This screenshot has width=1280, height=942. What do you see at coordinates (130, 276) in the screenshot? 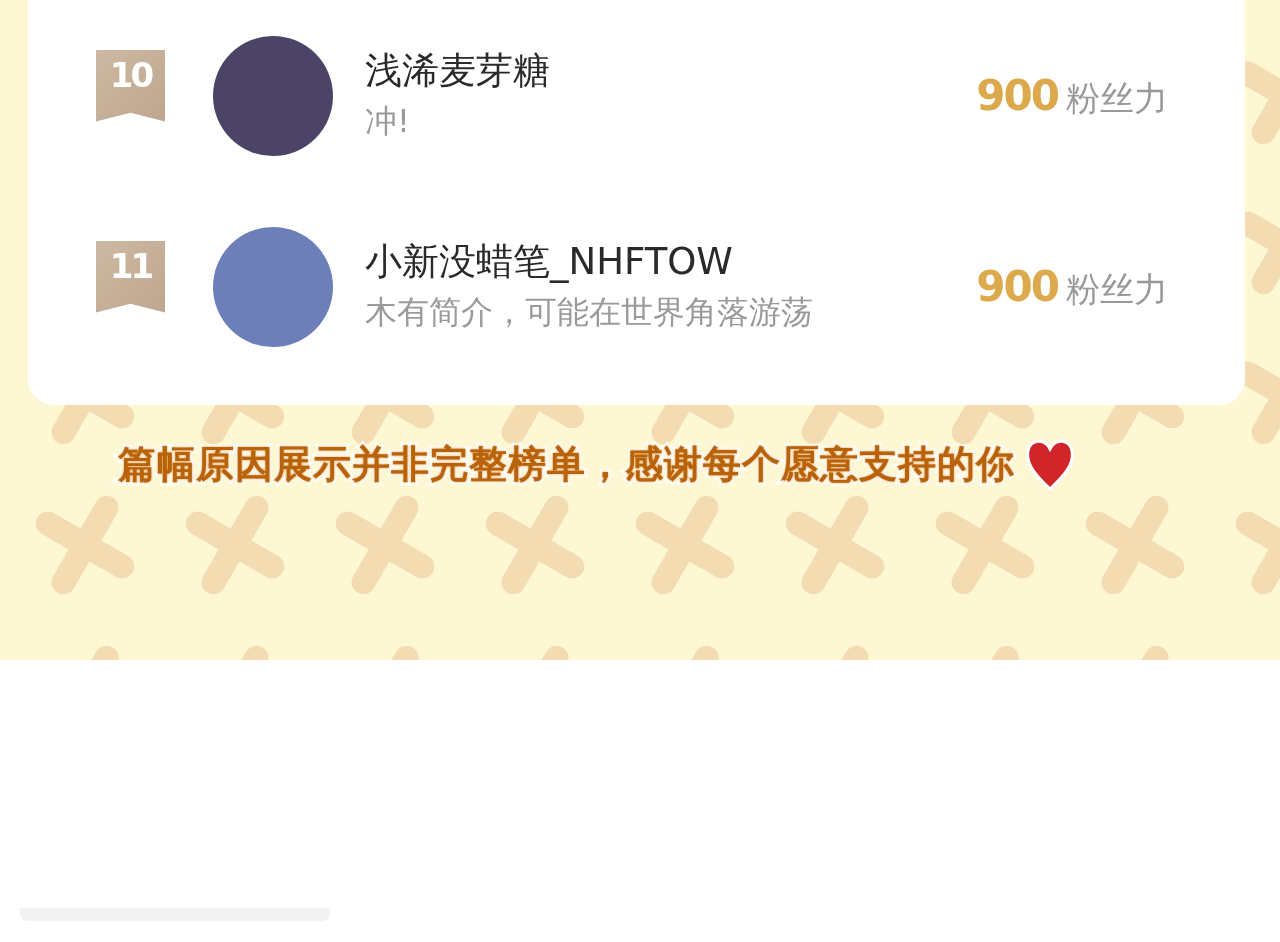
I see `rank-badge: 11` at bounding box center [130, 276].